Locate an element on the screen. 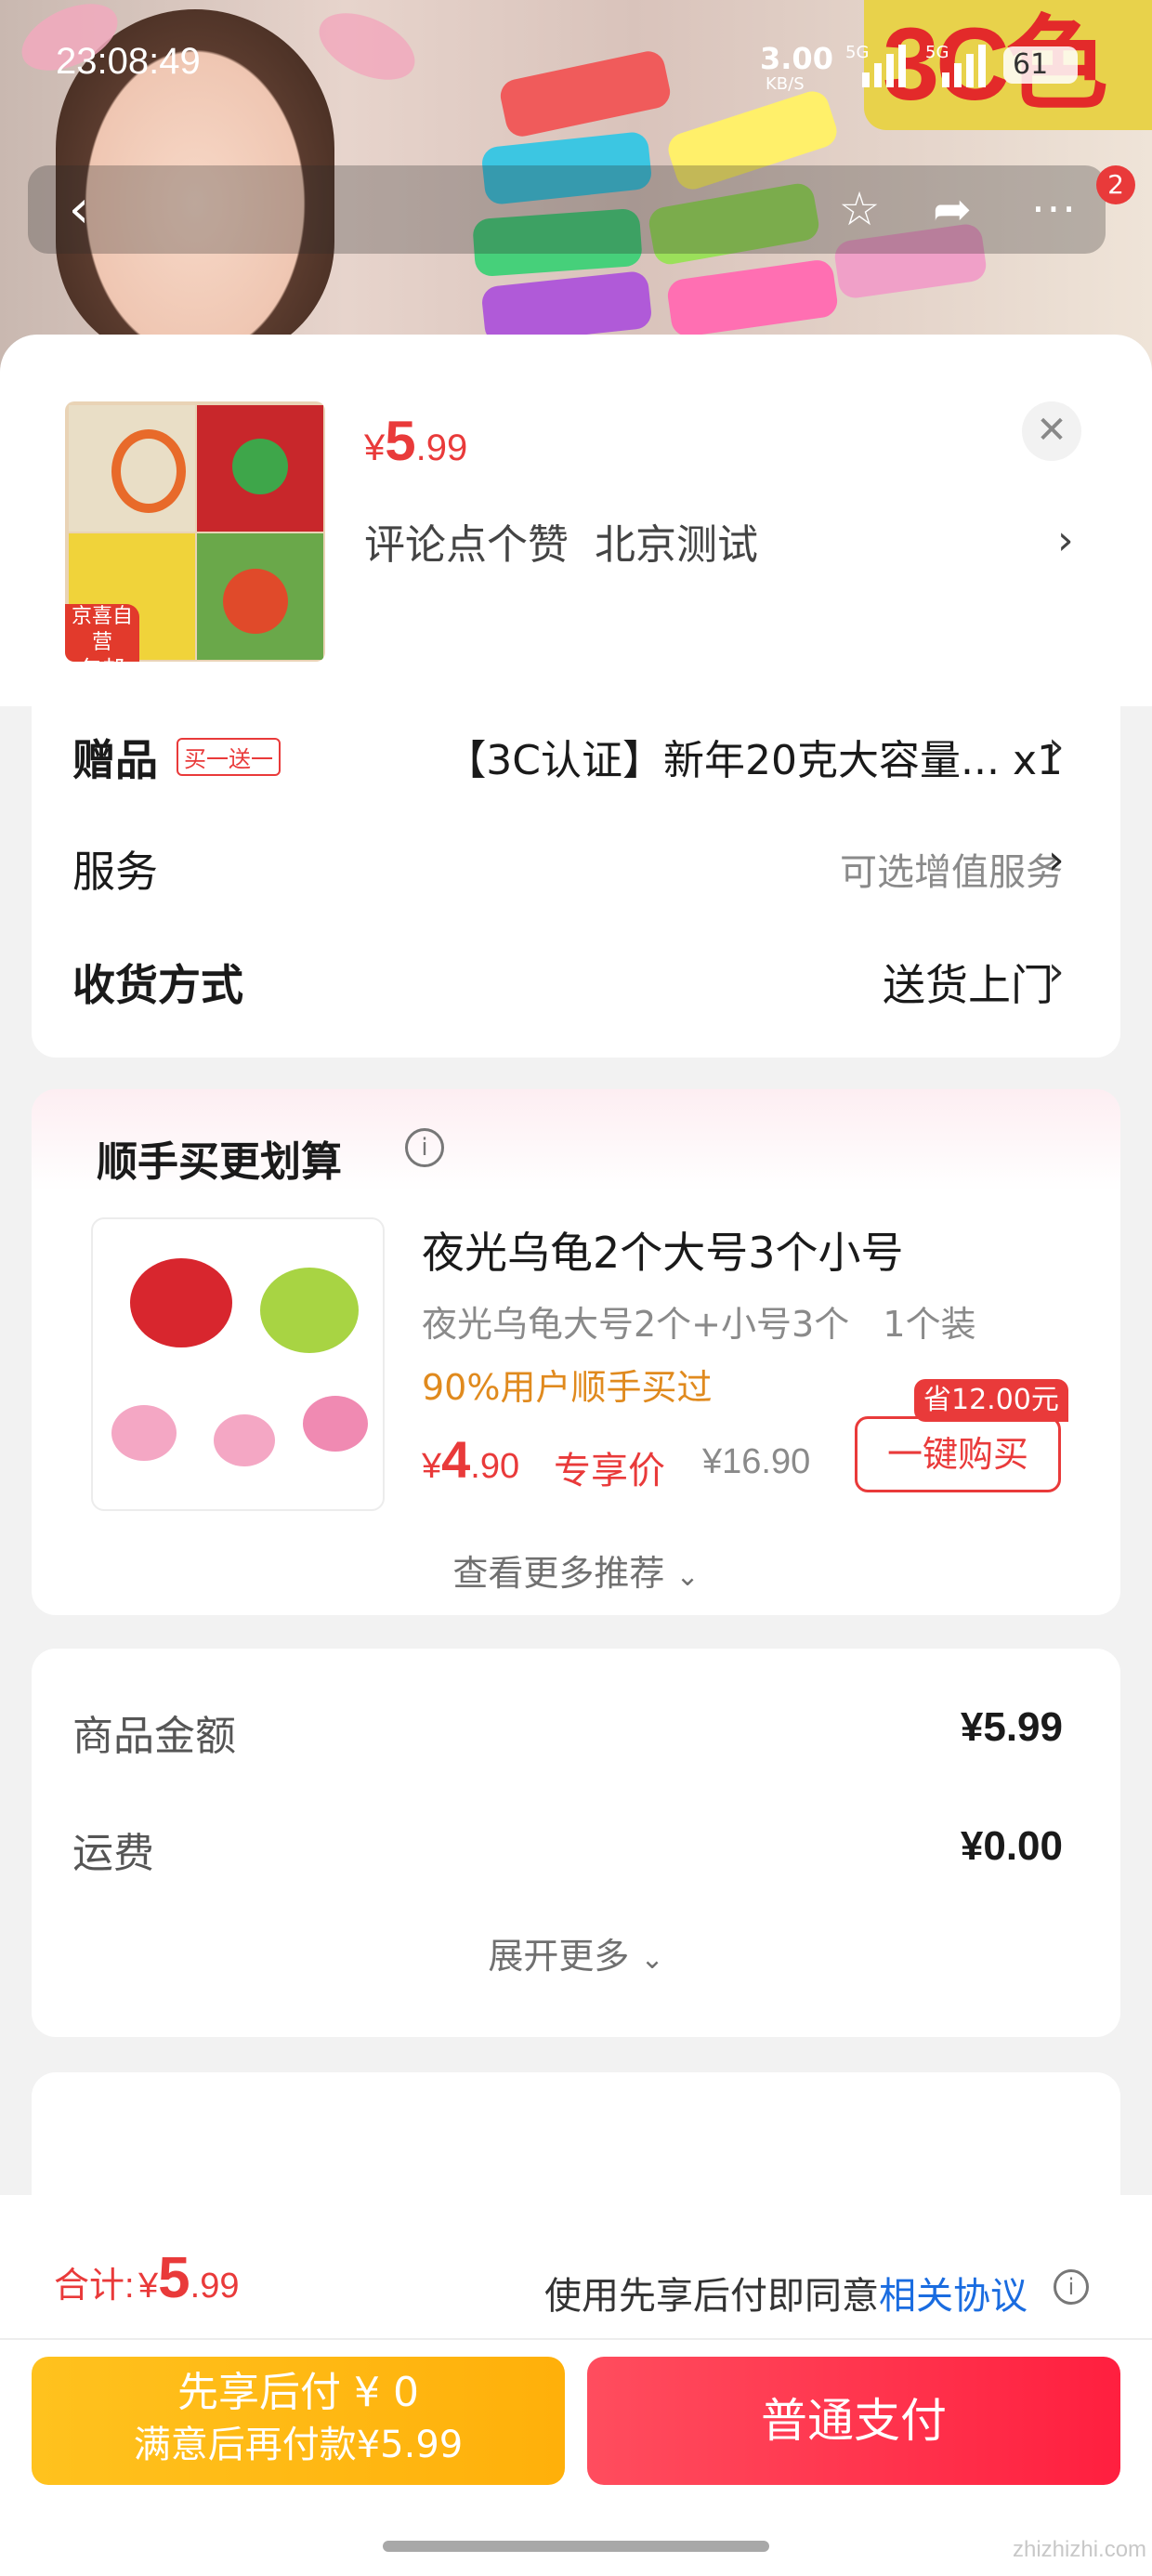 The height and width of the screenshot is (2576, 1152). more-icon: ··· is located at coordinates (1054, 209).